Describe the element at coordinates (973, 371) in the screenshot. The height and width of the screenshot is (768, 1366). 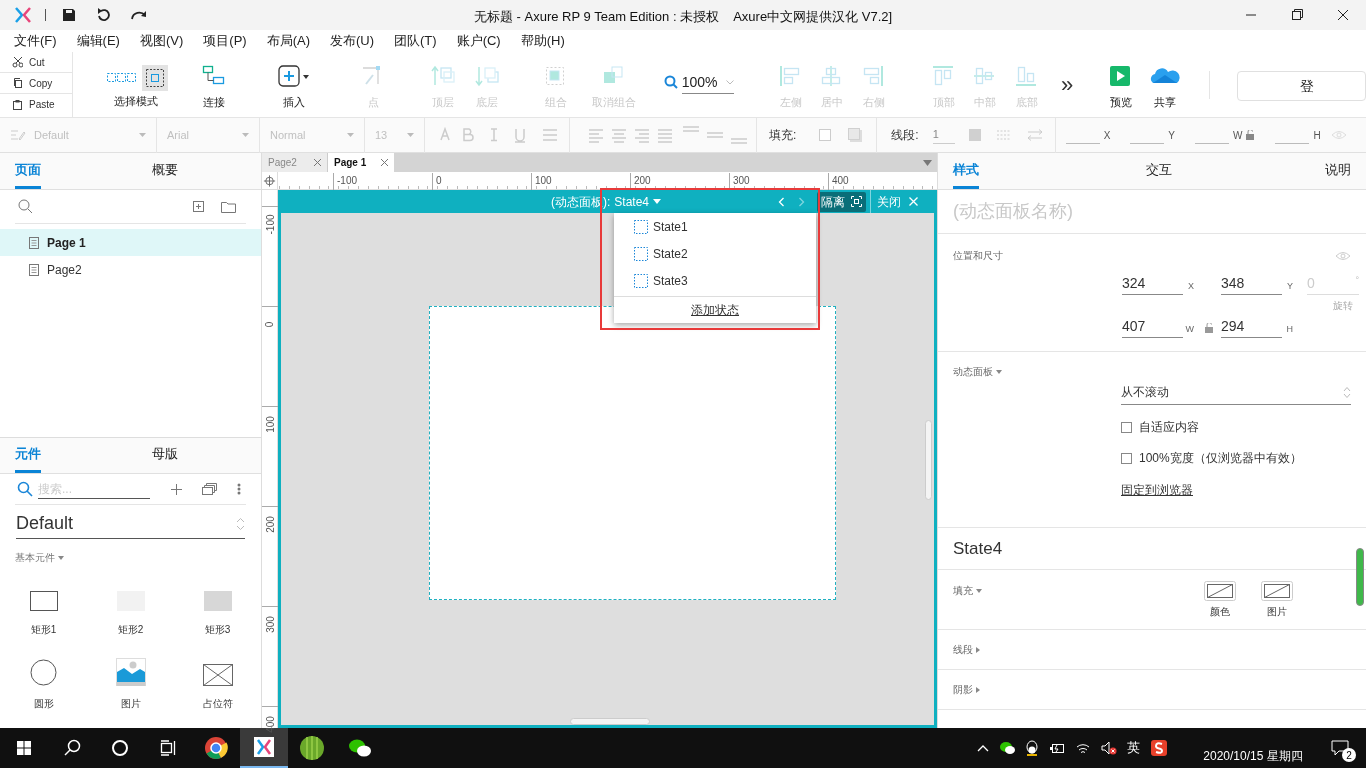
I see `section-title: 动态面板` at that location.